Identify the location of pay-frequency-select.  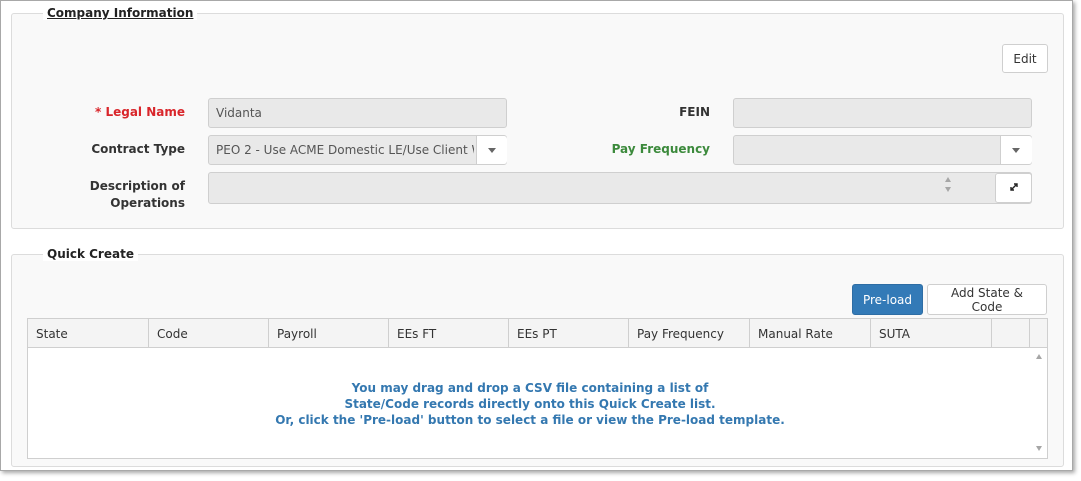
(882, 150).